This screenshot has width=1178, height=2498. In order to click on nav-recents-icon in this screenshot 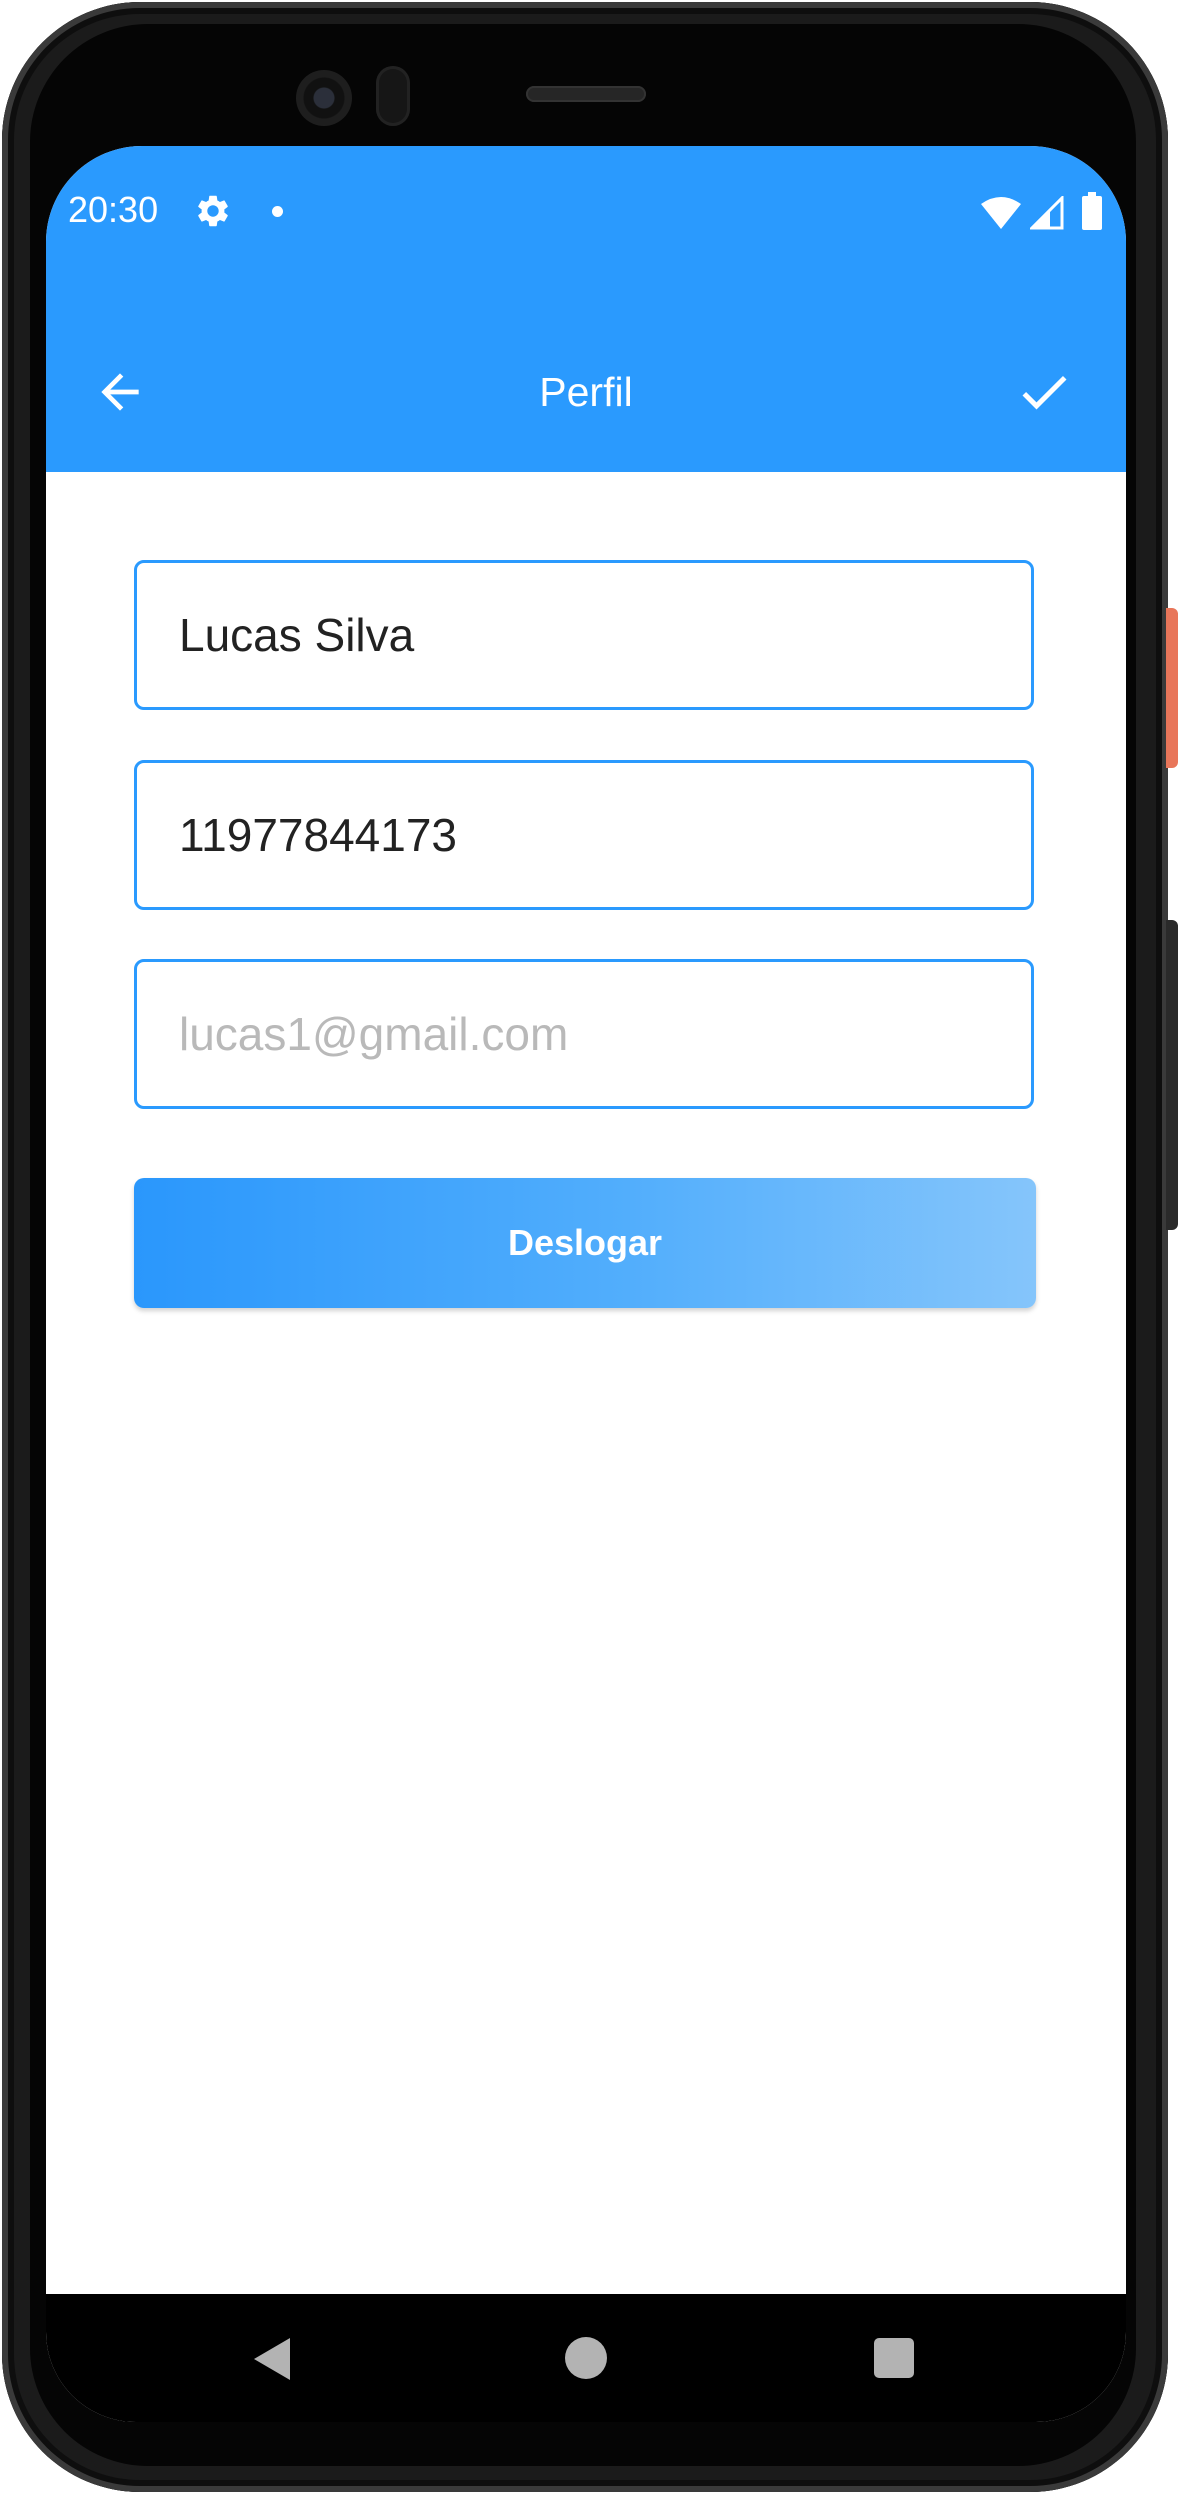, I will do `click(894, 2358)`.